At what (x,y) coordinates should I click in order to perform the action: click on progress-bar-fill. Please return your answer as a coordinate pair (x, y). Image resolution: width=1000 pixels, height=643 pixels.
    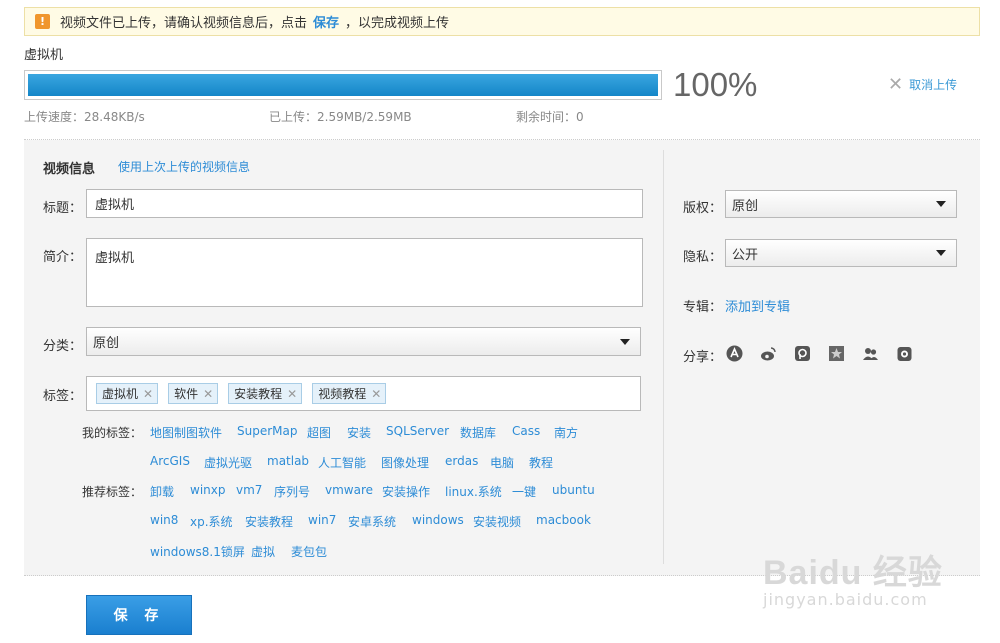
    Looking at the image, I should click on (343, 85).